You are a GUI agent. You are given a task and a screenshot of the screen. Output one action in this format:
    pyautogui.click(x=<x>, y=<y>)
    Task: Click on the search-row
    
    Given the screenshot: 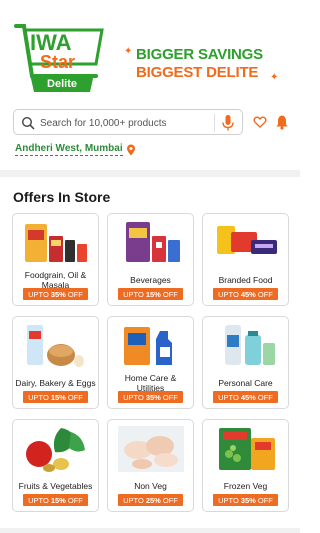 What is the action you would take?
    pyautogui.click(x=153, y=122)
    